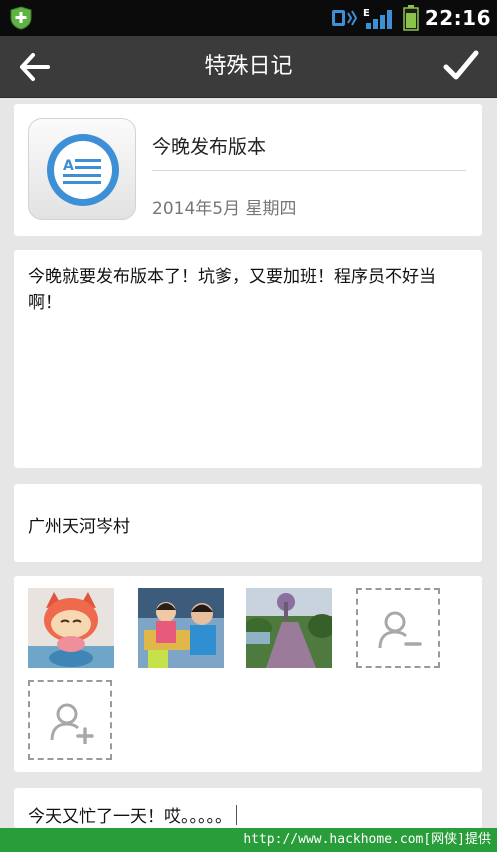 This screenshot has width=497, height=852. What do you see at coordinates (461, 66) in the screenshot?
I see `checkmark-icon` at bounding box center [461, 66].